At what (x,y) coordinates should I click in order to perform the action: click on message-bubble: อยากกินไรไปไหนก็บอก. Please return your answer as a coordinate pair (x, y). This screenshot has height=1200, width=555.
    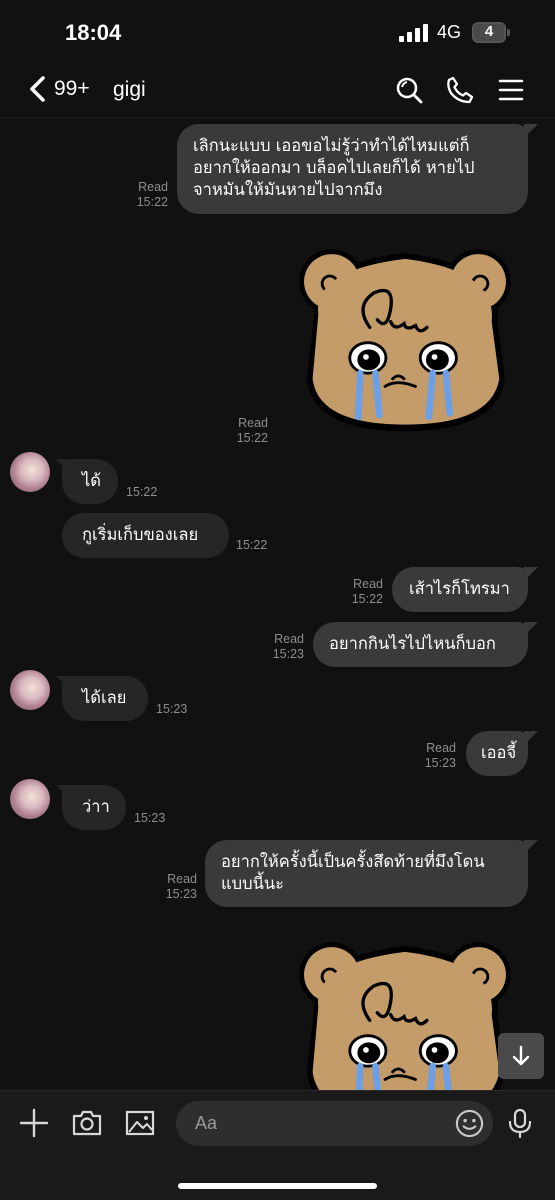
    Looking at the image, I should click on (420, 644).